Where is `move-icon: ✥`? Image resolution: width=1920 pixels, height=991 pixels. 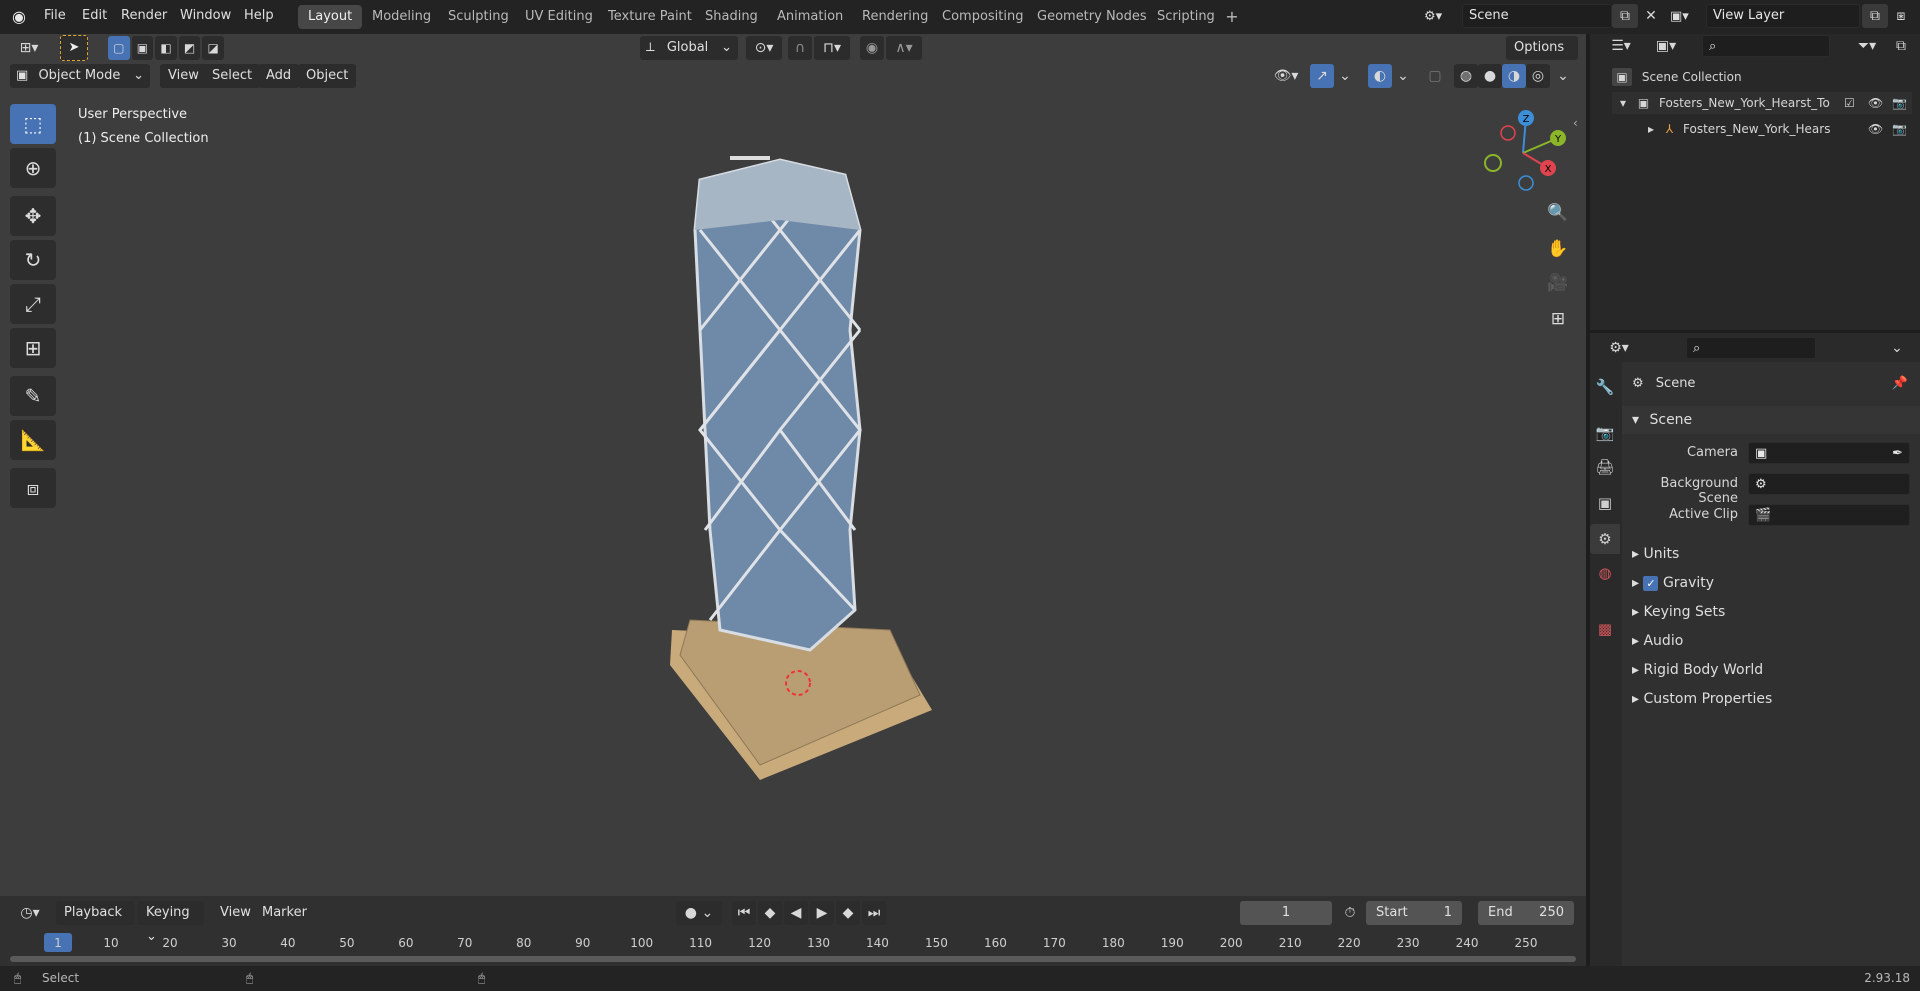
move-icon: ✥ is located at coordinates (33, 216).